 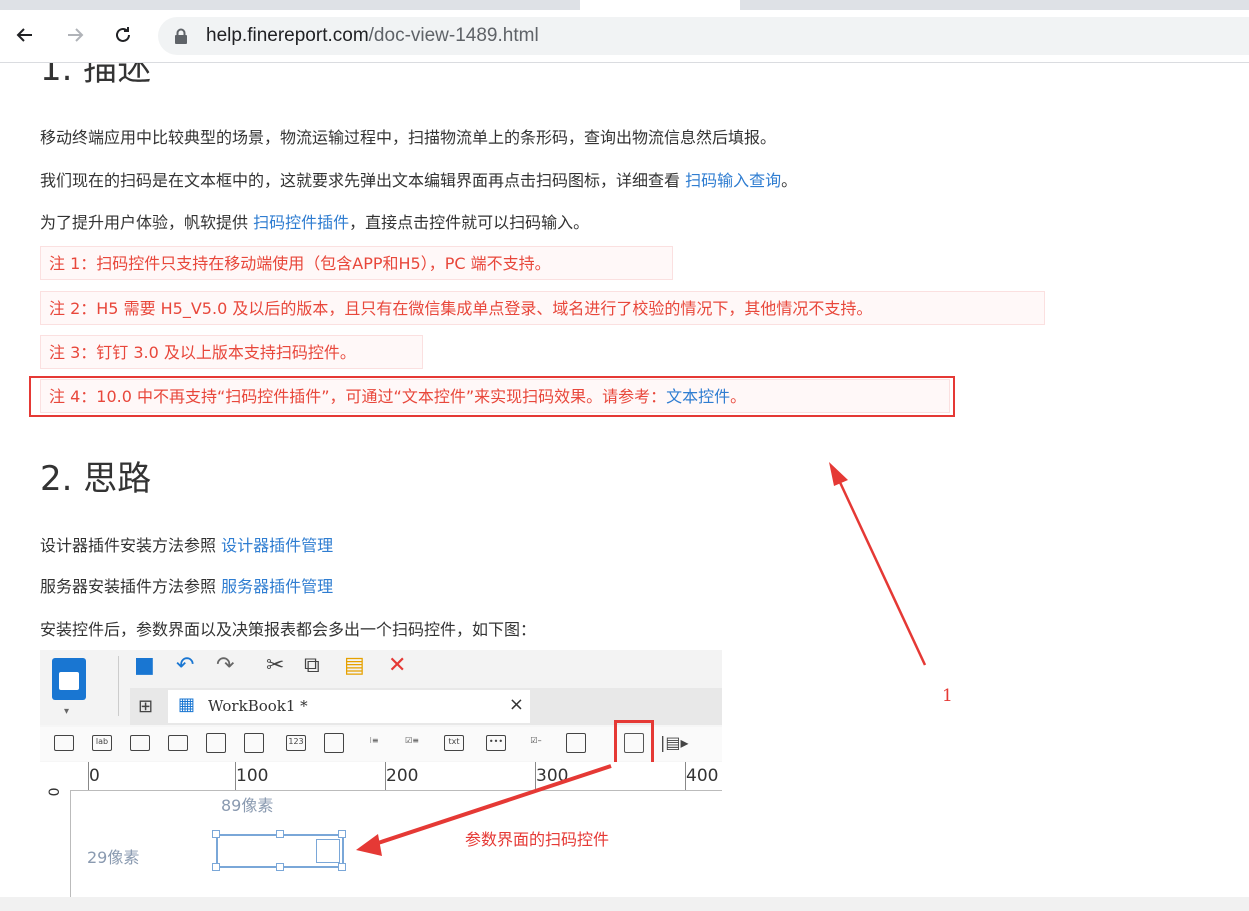 I want to click on designer-logo-icon, so click(x=69, y=679).